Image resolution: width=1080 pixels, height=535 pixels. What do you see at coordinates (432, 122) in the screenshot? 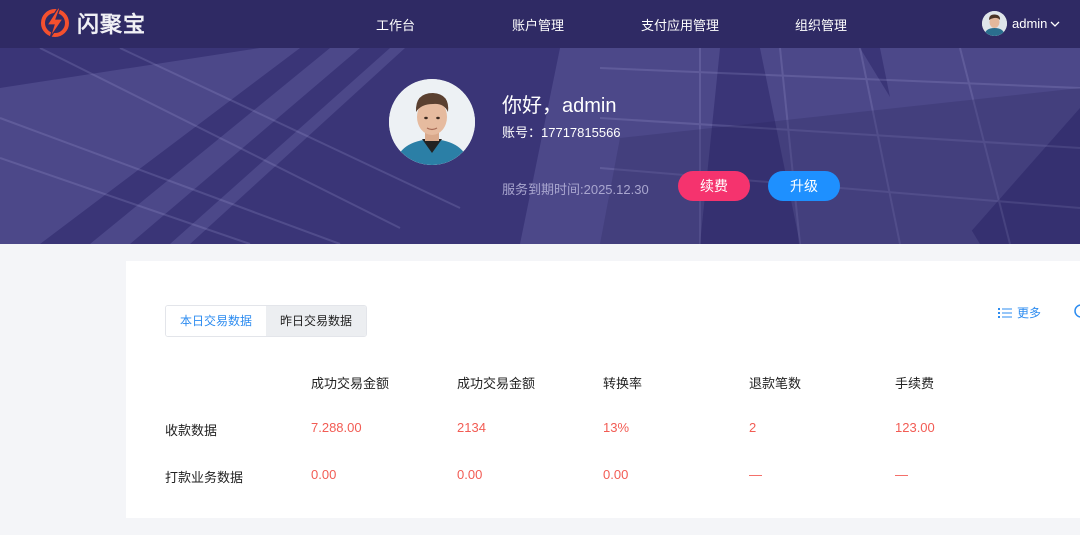
I see `profile-avatar` at bounding box center [432, 122].